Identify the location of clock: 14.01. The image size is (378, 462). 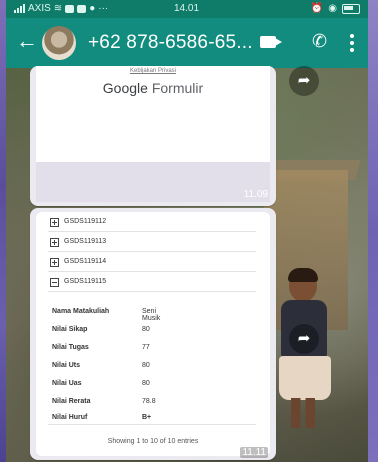
(187, 8).